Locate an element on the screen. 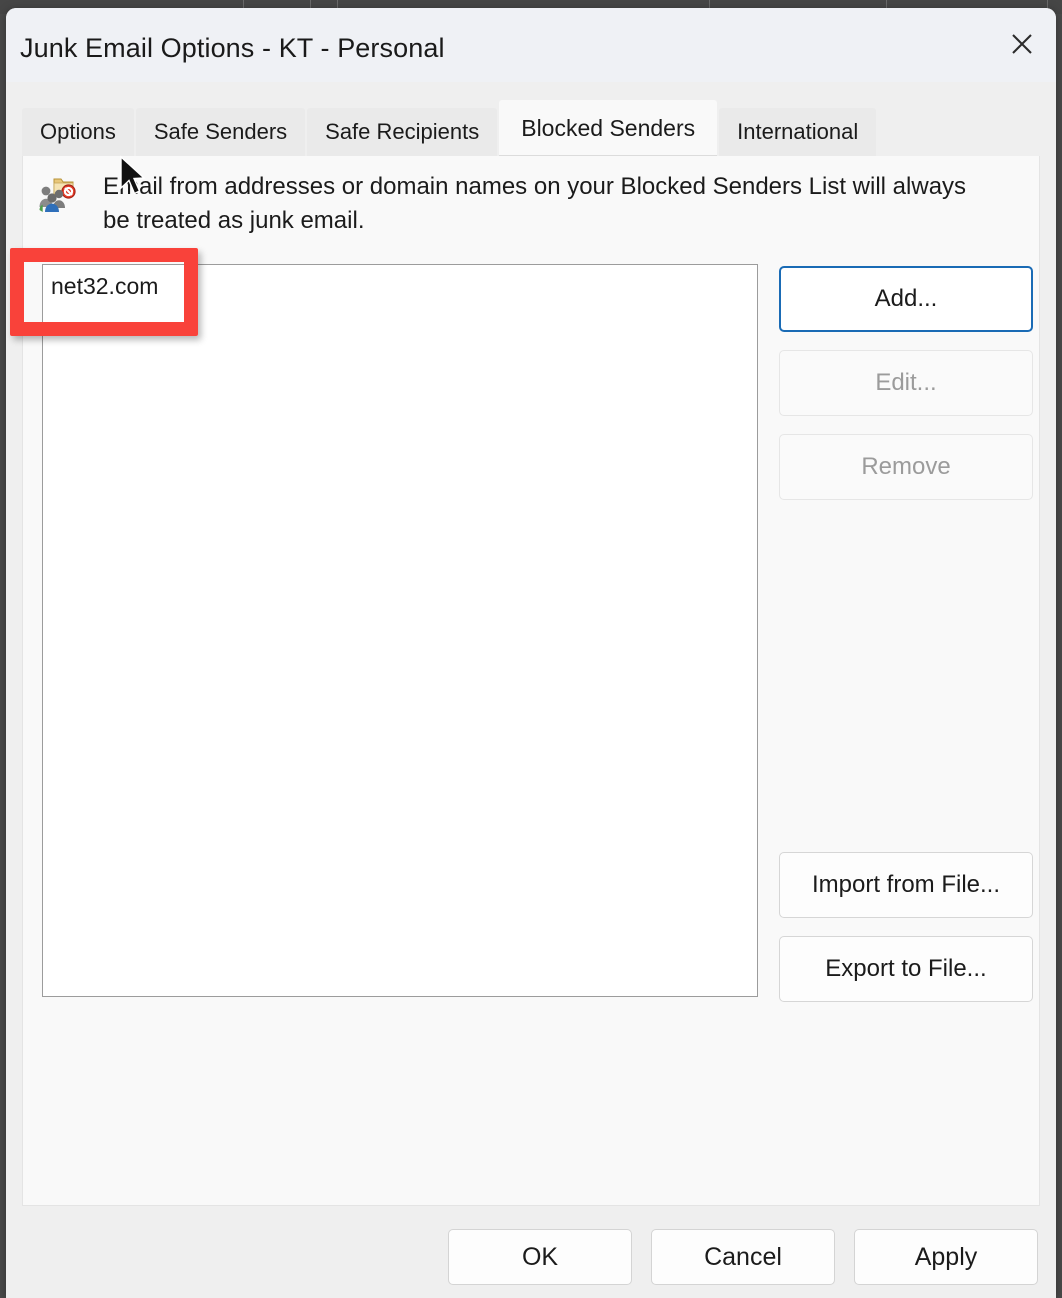 The width and height of the screenshot is (1062, 1298). tab-safe-senders: Safe Senders is located at coordinates (220, 132).